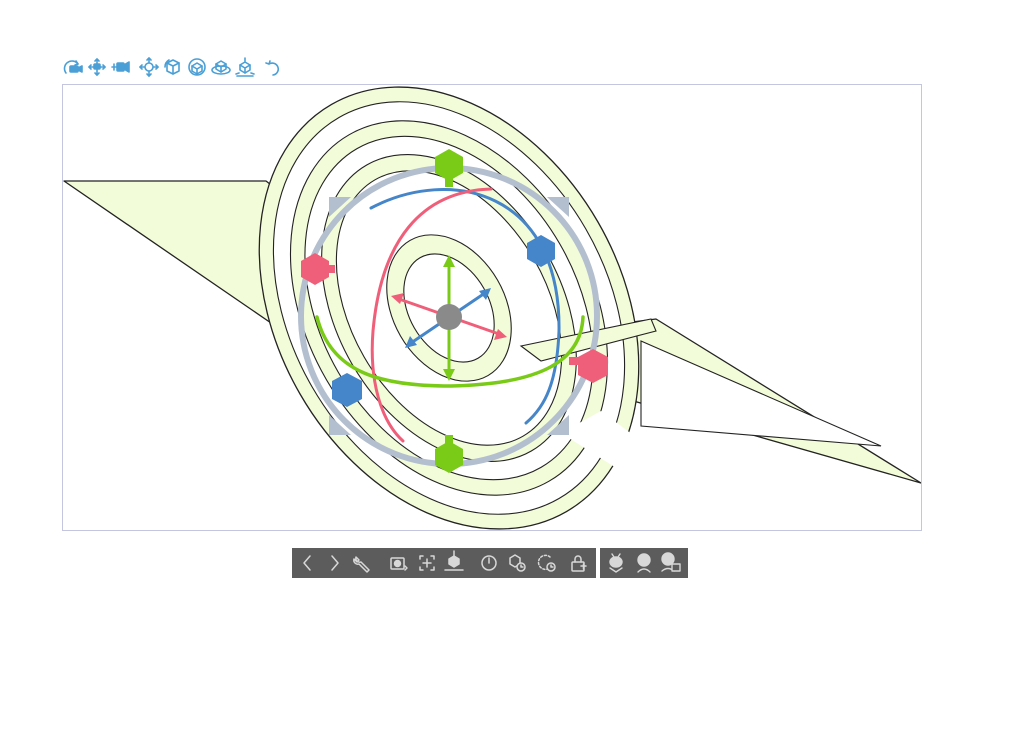 Image resolution: width=1024 pixels, height=747 pixels. I want to click on camera-angle-icon, so click(399, 564).